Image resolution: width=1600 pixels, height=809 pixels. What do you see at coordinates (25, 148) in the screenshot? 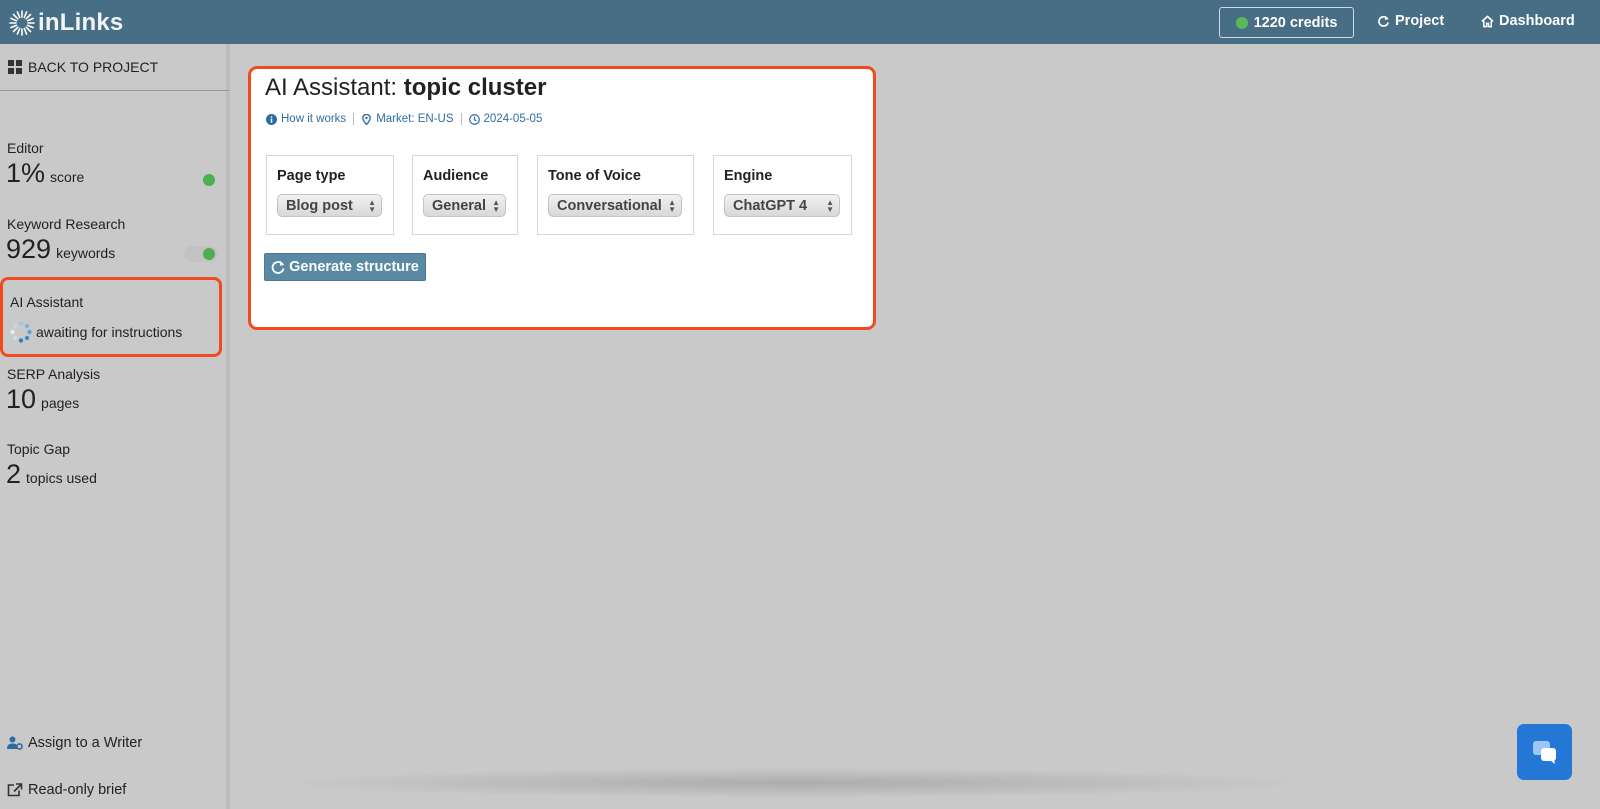
I see `editor-label: Editor` at bounding box center [25, 148].